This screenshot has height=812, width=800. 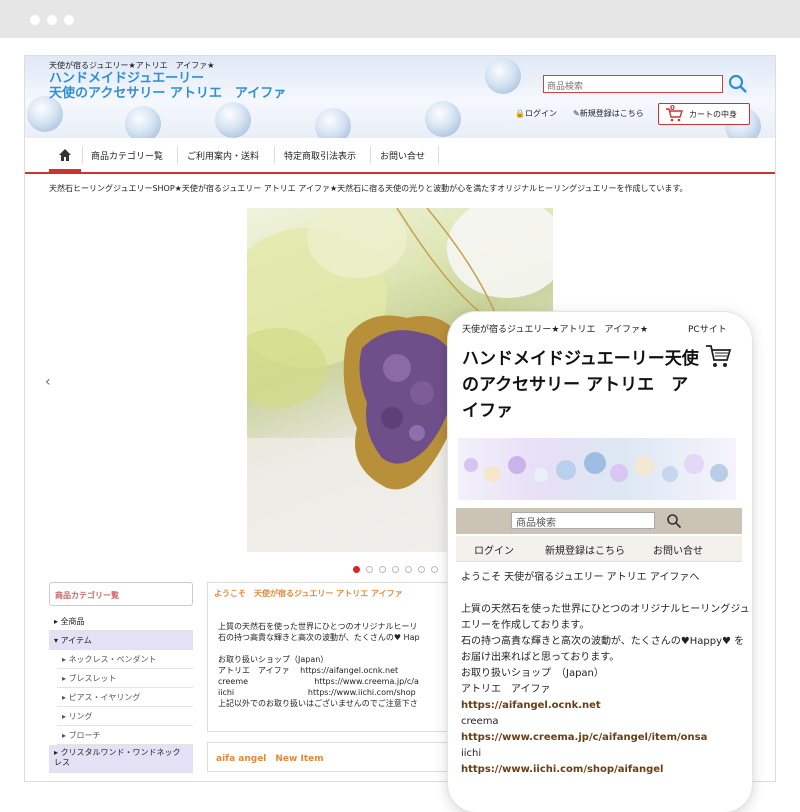 What do you see at coordinates (125, 678) in the screenshot?
I see `sidebar-item-bracelet: ▸ ブレスレット` at bounding box center [125, 678].